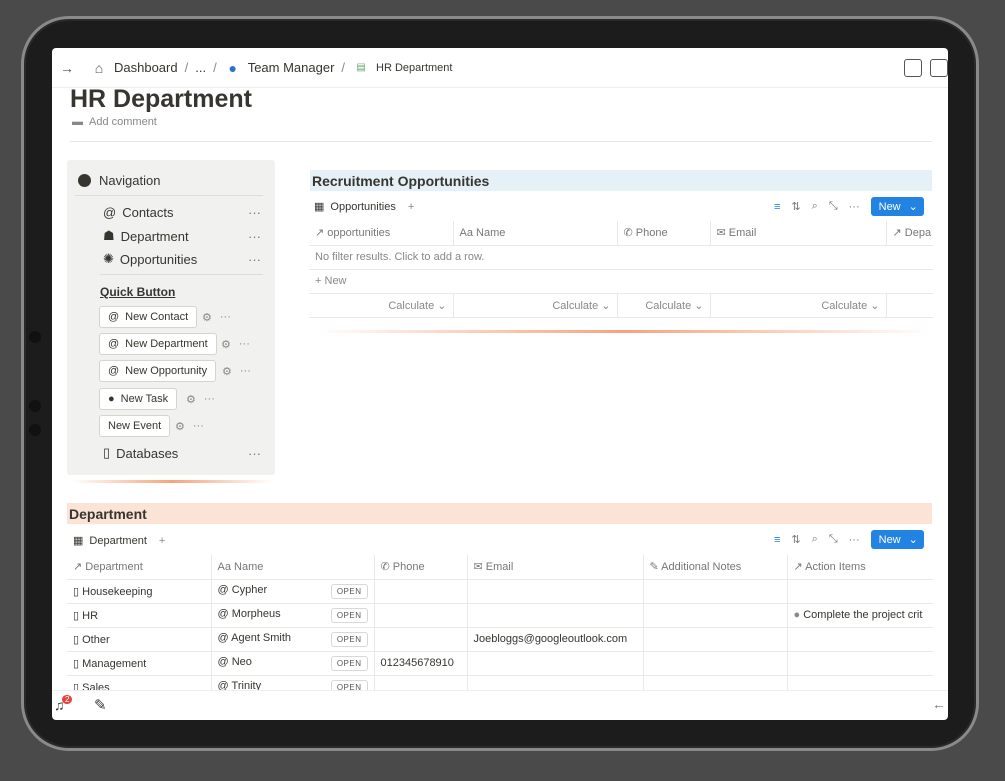  I want to click on new-task-button: ● New Task, so click(138, 399).